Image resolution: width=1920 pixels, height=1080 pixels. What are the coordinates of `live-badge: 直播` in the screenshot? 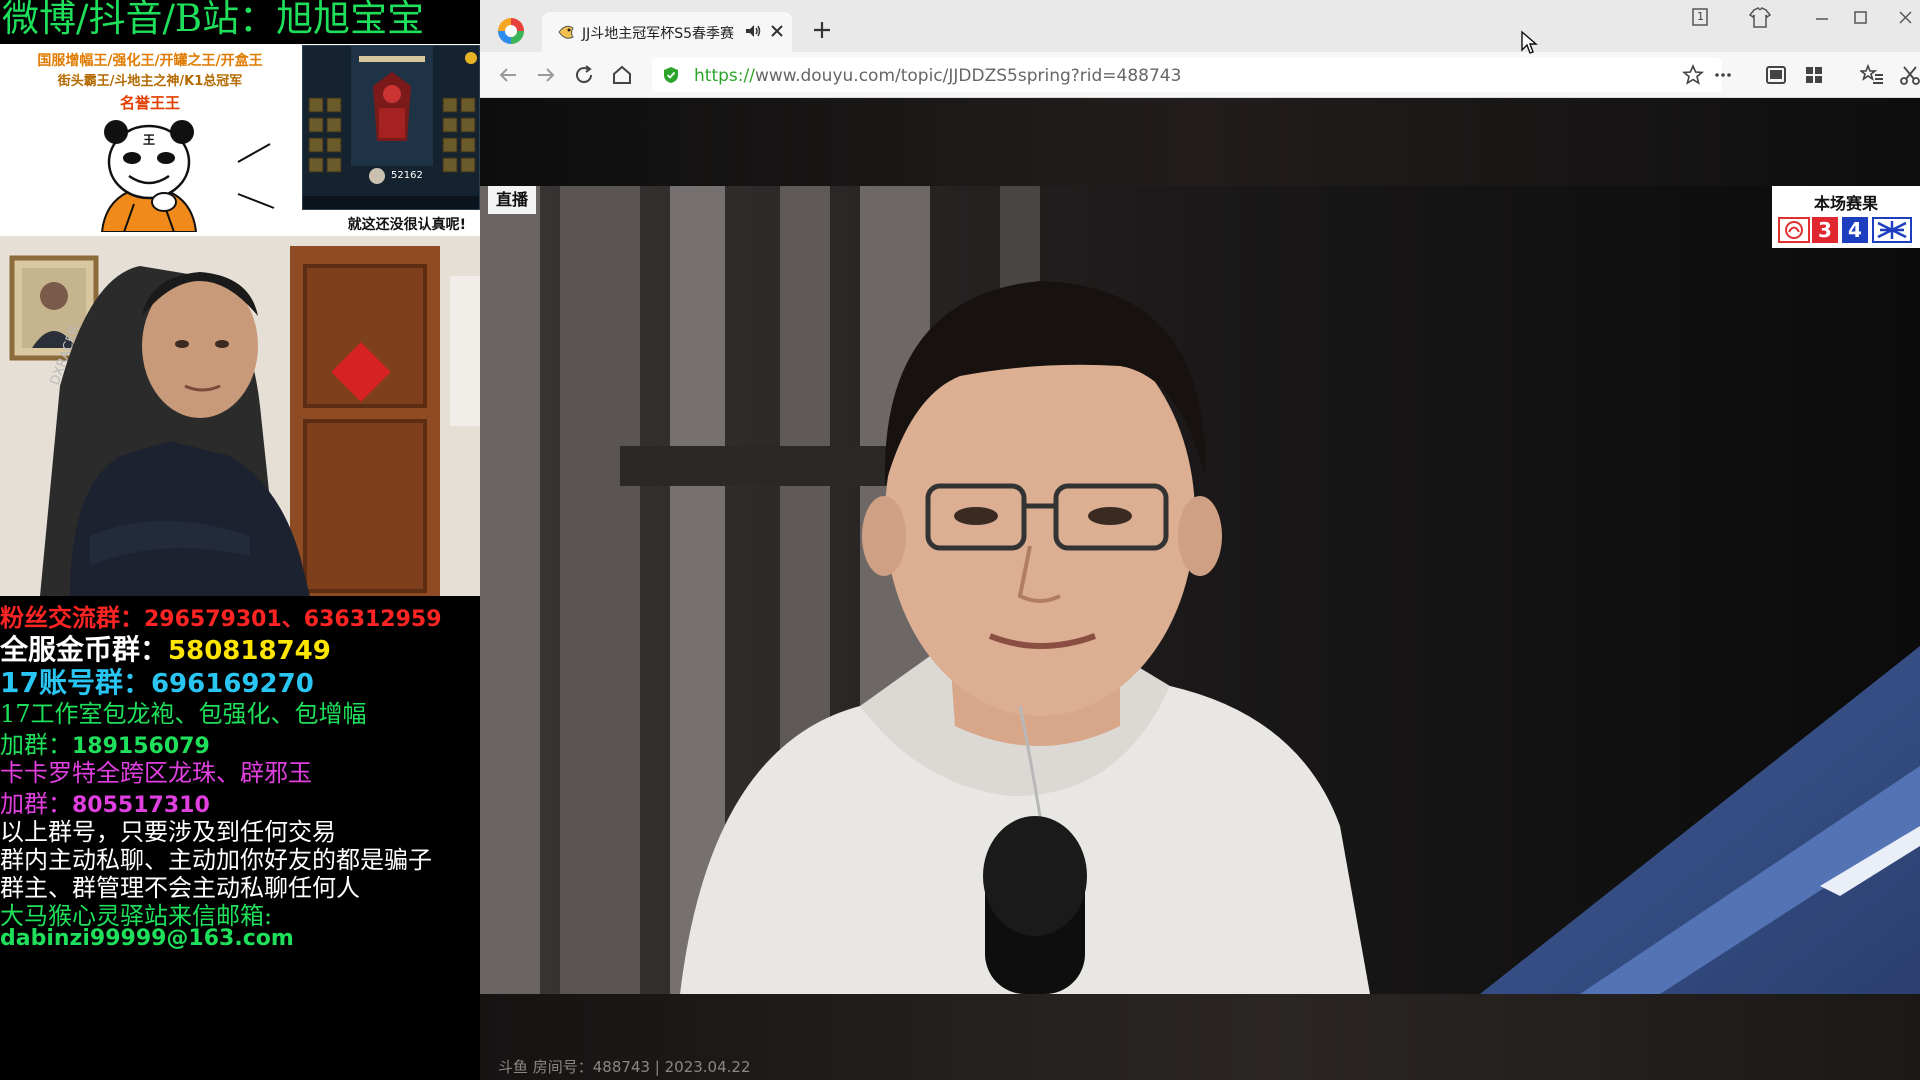 It's located at (512, 200).